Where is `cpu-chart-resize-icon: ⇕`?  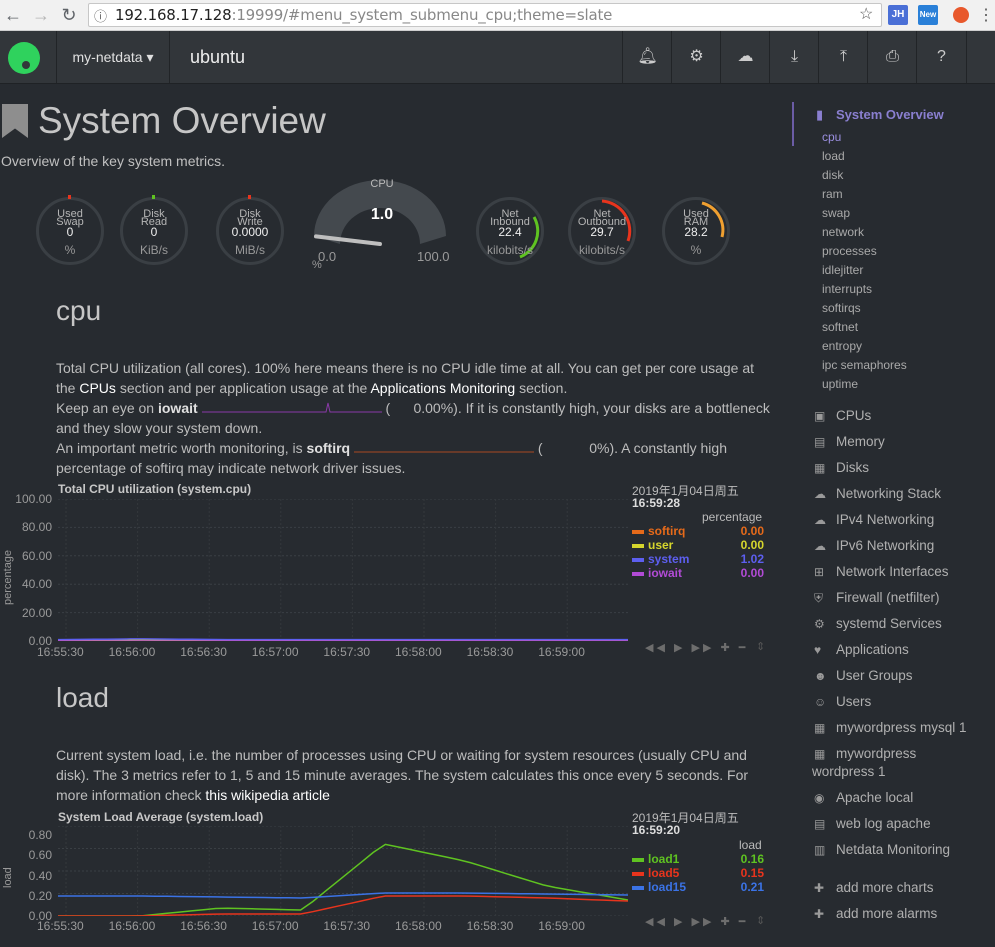
cpu-chart-resize-icon: ⇕ is located at coordinates (760, 646).